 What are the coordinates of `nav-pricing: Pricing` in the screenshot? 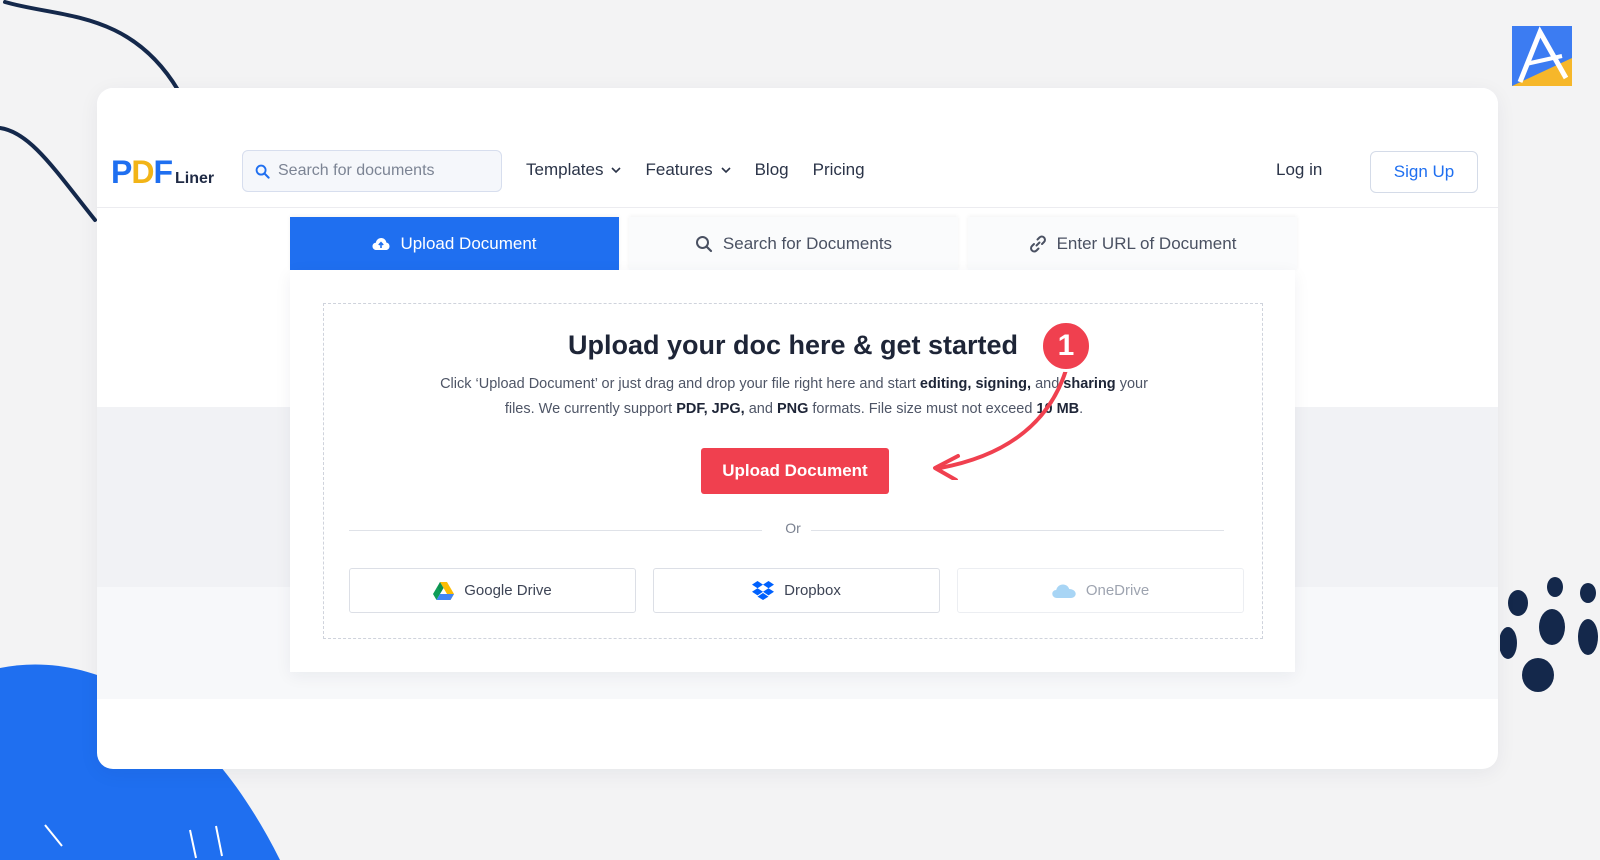 It's located at (839, 170).